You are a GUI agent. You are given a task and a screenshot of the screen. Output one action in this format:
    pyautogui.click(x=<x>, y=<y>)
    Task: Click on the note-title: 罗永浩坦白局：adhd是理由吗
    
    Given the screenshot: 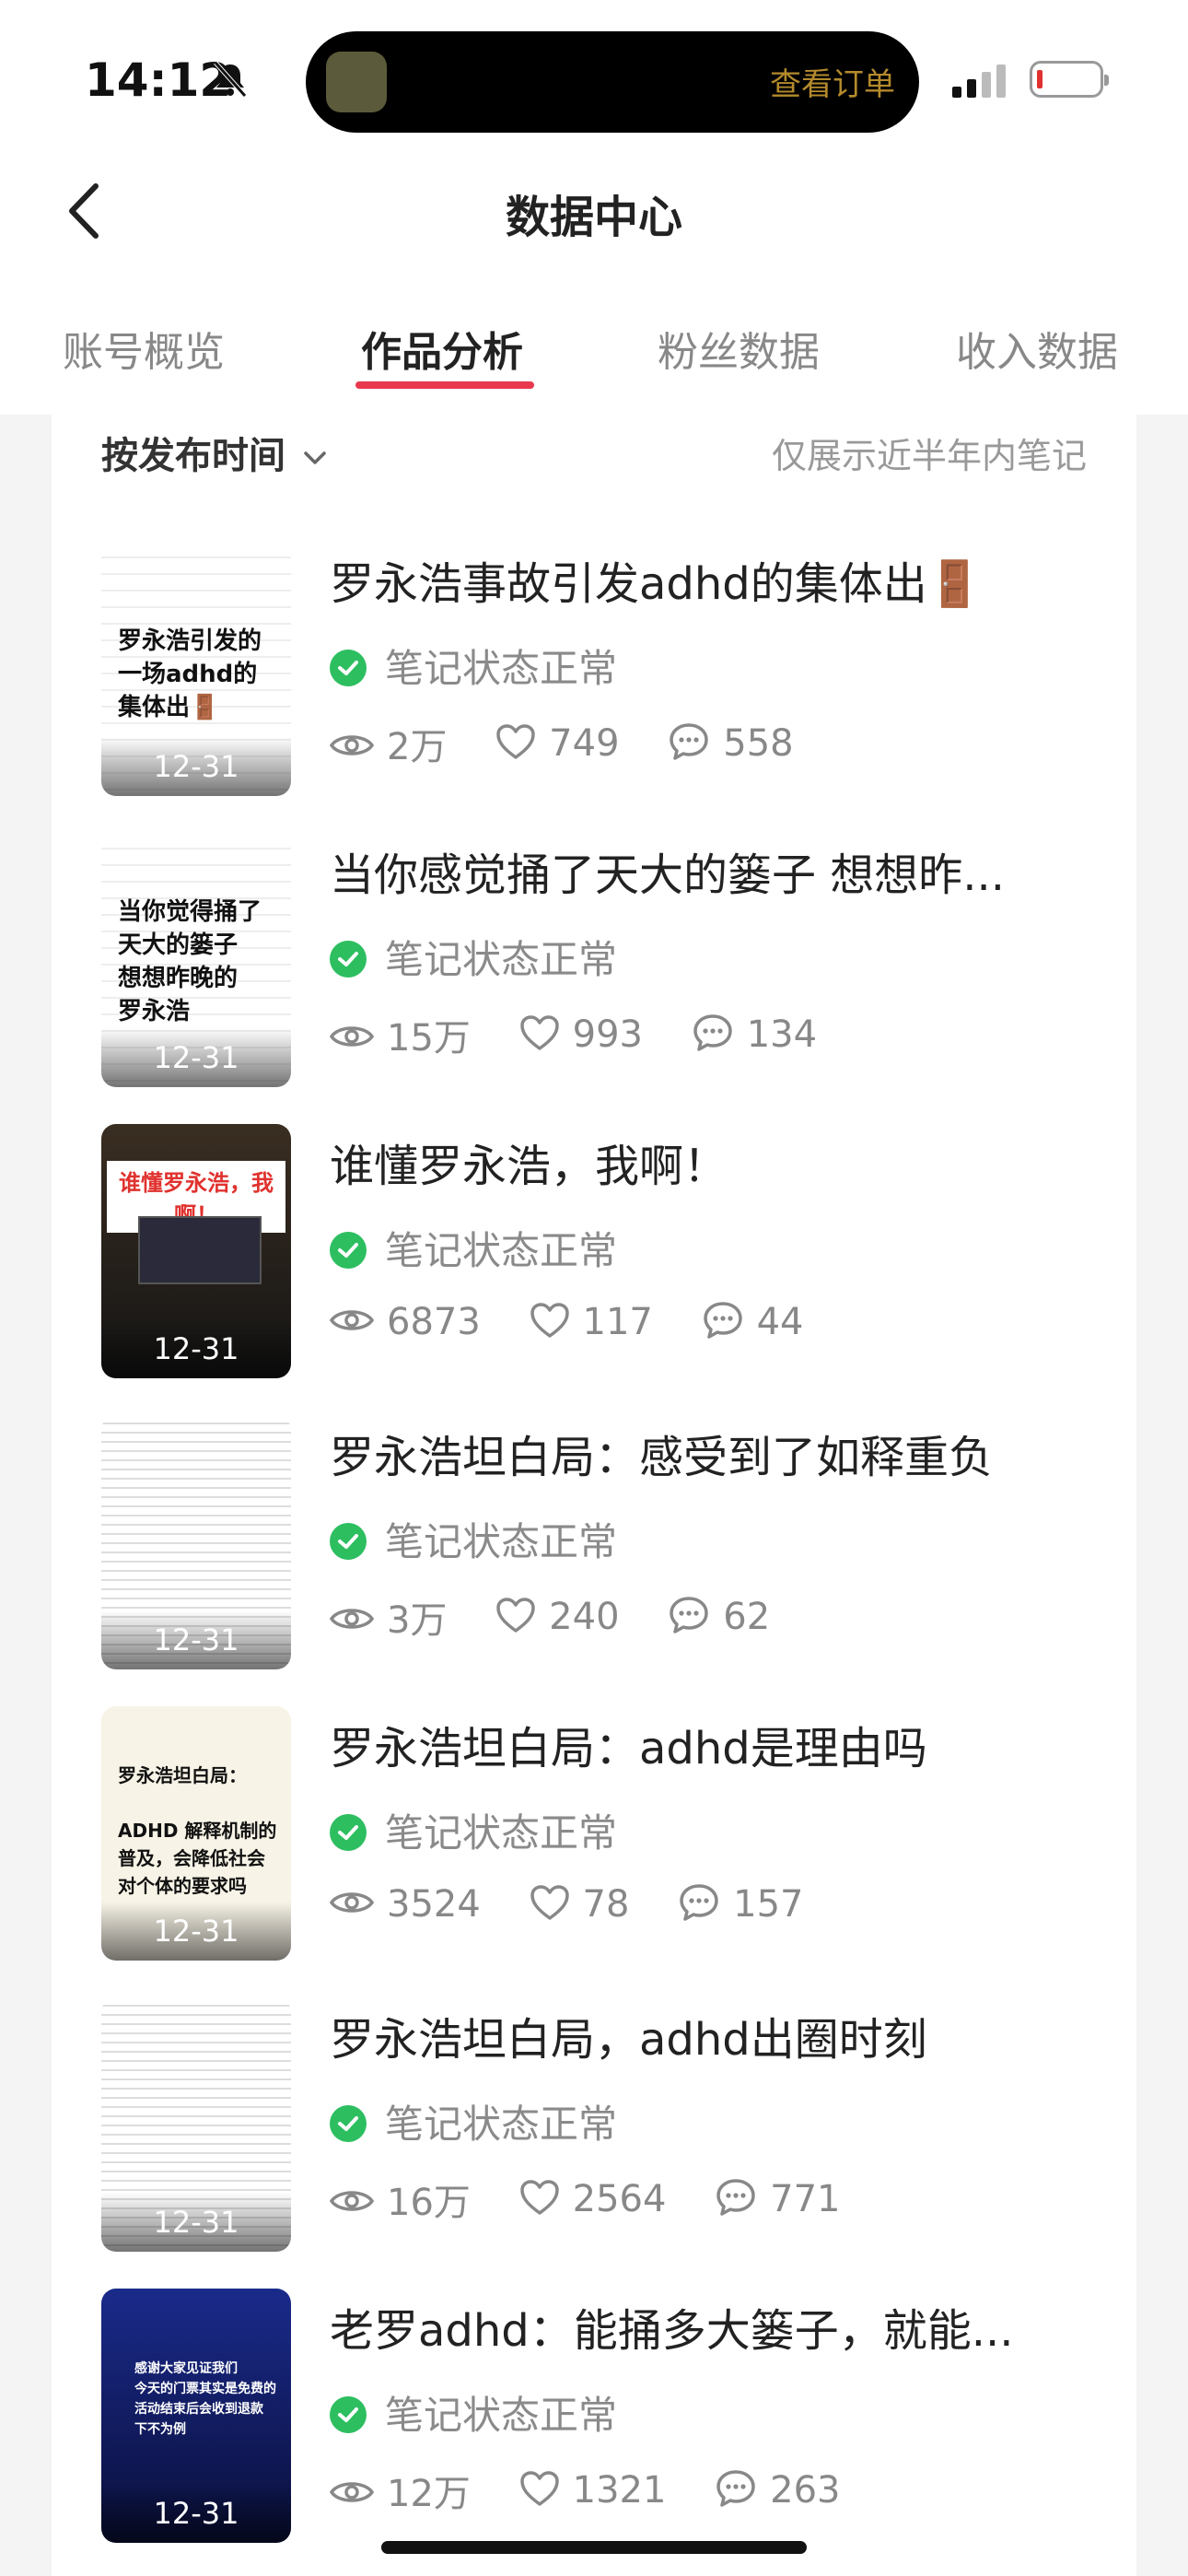 What is the action you would take?
    pyautogui.click(x=628, y=1748)
    